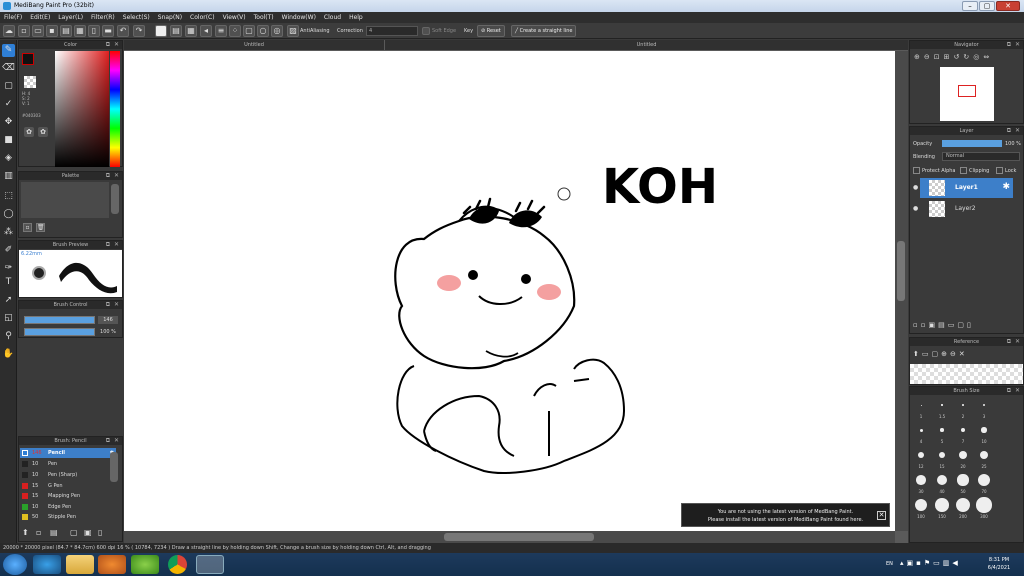  Describe the element at coordinates (100, 532) in the screenshot. I see `brush-cloud-icon: ▯` at that location.